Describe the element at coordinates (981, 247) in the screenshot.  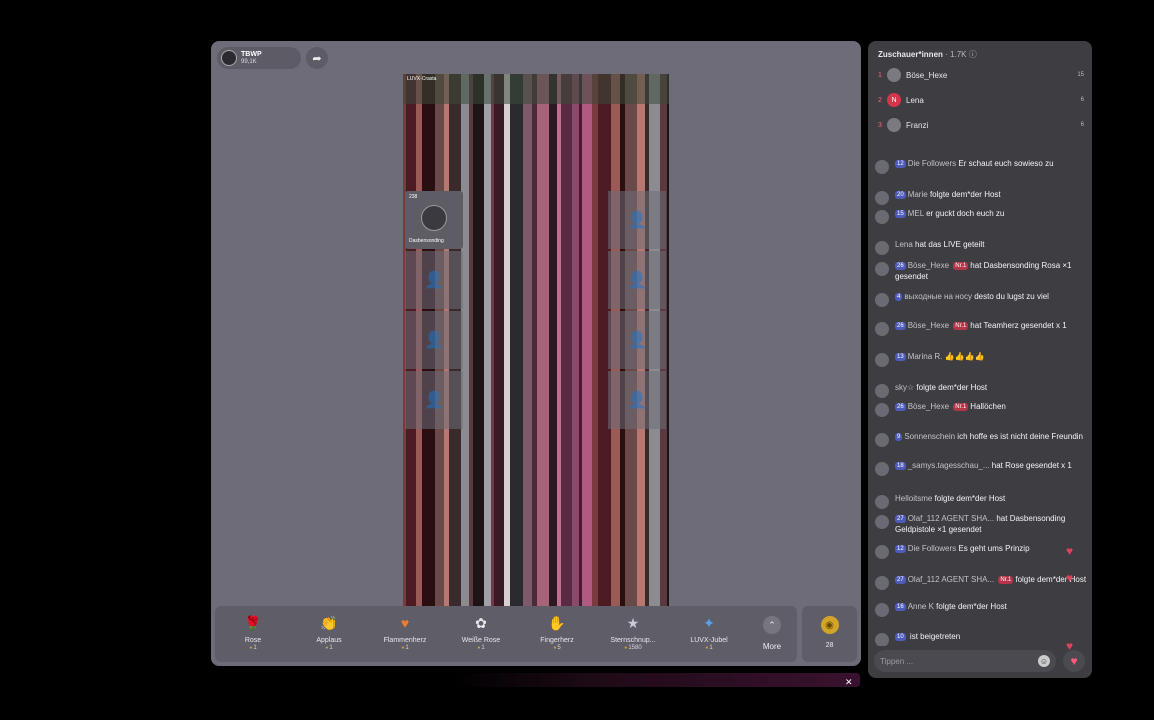
I see `chat-message: Lena hat das LIVE geteilt` at that location.